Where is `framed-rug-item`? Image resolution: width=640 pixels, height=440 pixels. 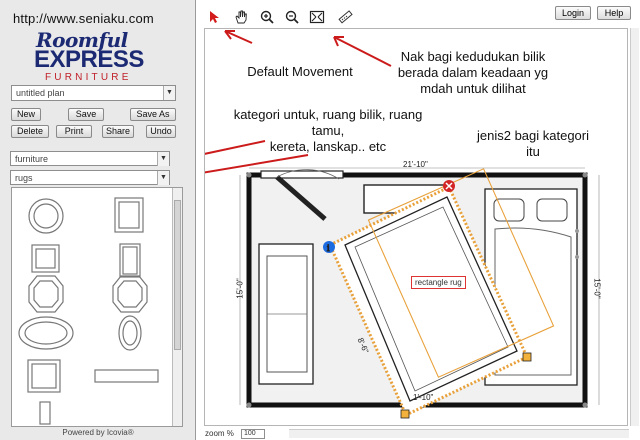 framed-rug-item is located at coordinates (44, 376).